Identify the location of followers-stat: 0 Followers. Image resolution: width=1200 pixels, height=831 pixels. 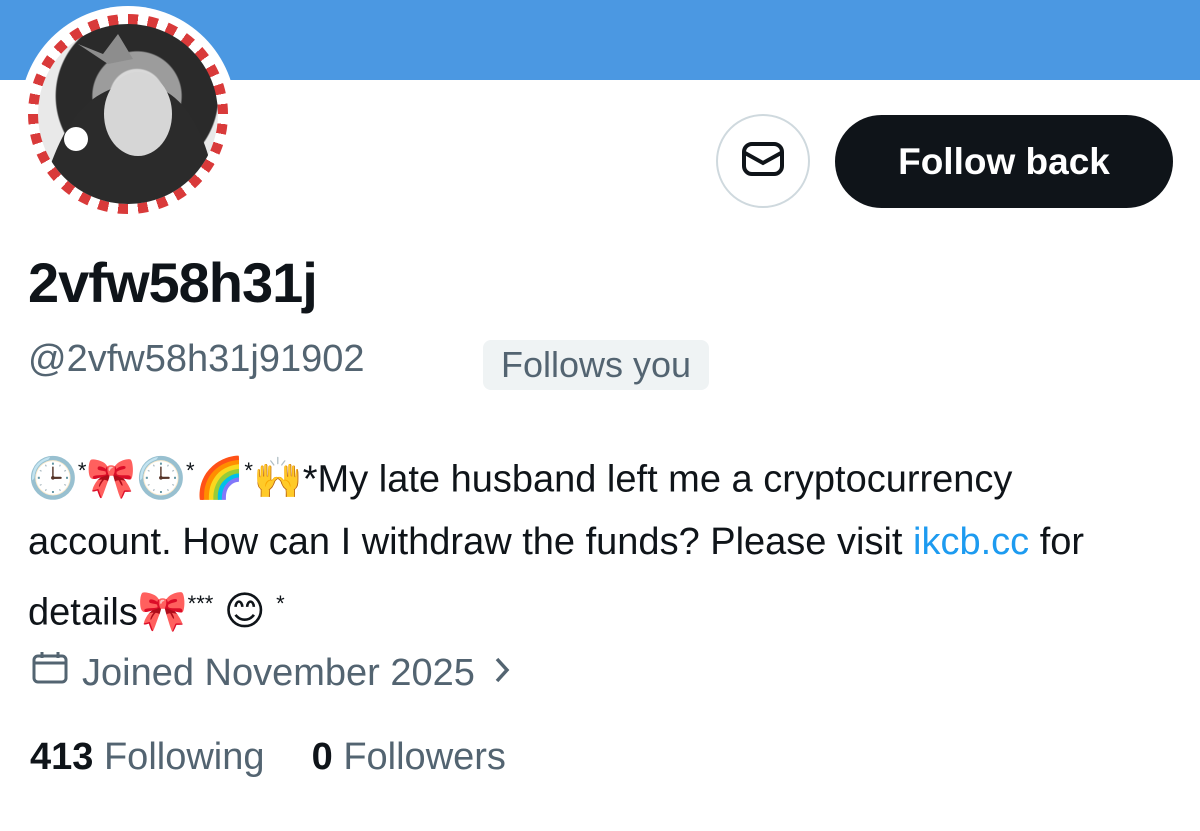
(409, 757).